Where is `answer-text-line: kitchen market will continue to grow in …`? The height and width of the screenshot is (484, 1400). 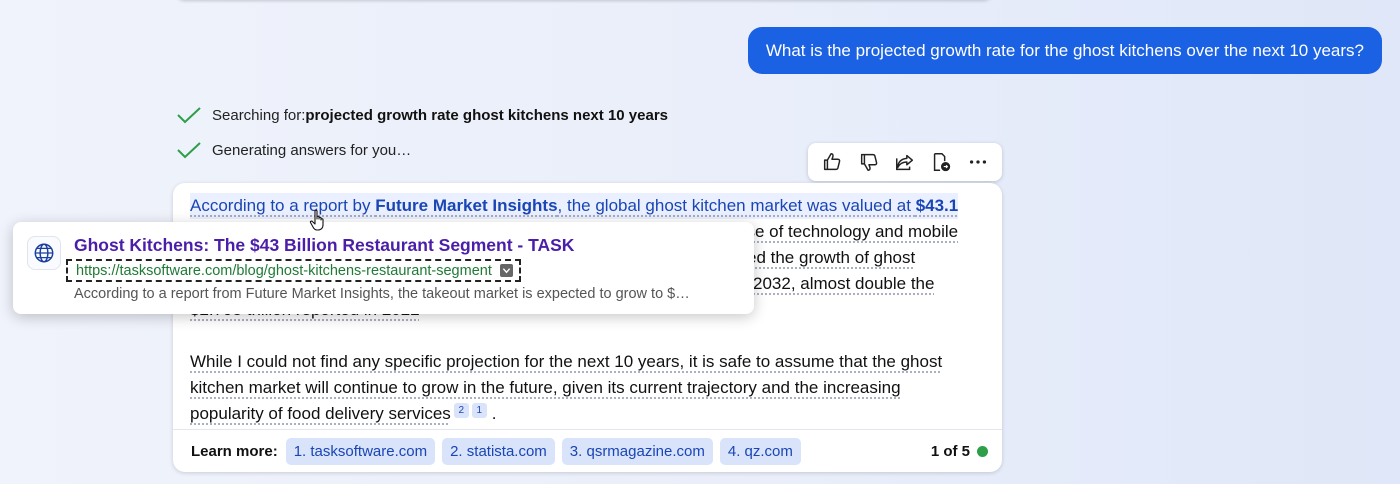 answer-text-line: kitchen market will continue to grow in … is located at coordinates (545, 387).